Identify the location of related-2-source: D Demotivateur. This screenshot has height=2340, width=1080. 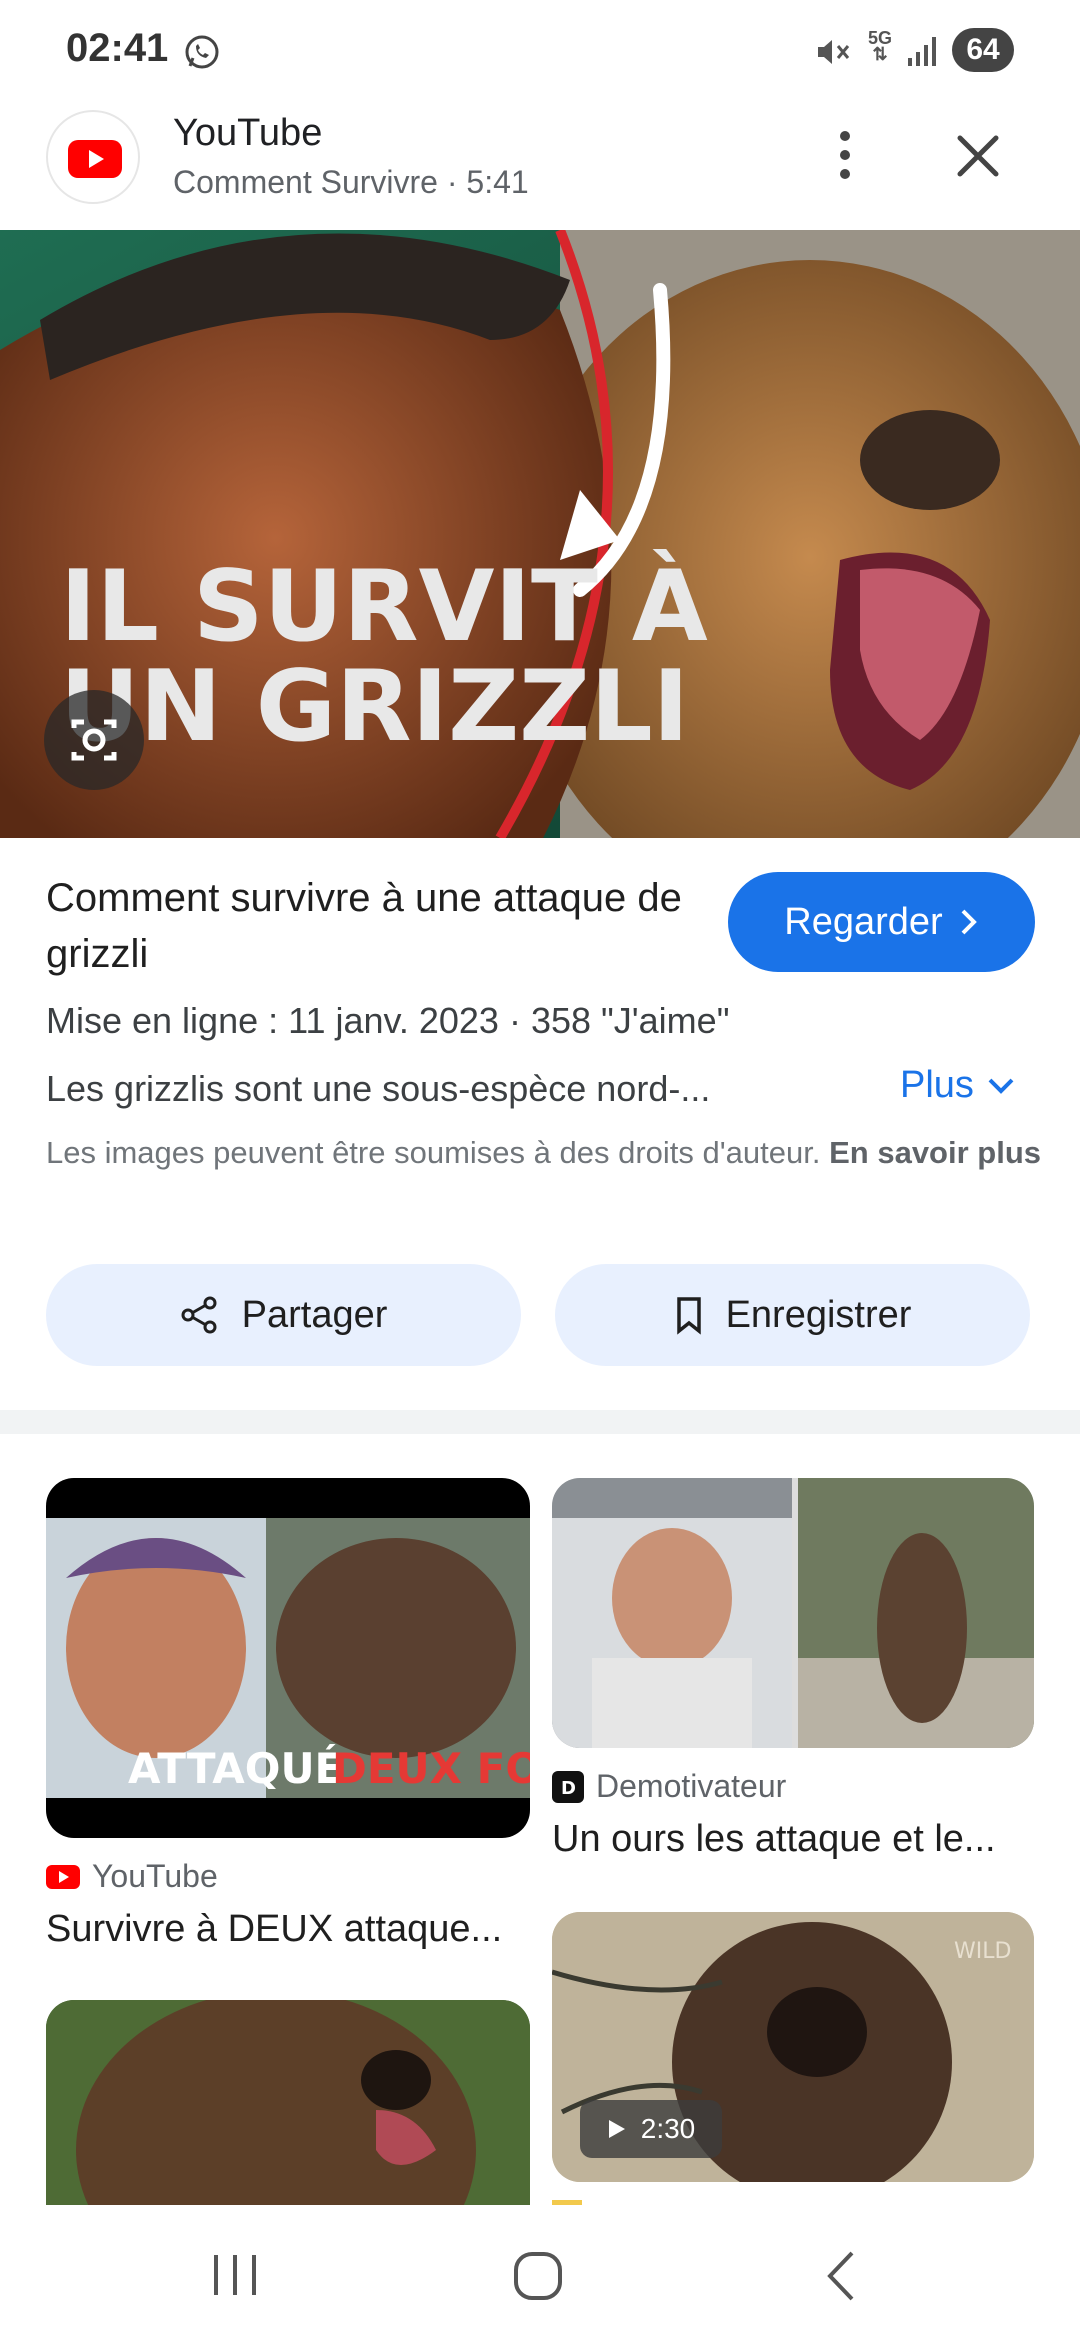
(669, 1786).